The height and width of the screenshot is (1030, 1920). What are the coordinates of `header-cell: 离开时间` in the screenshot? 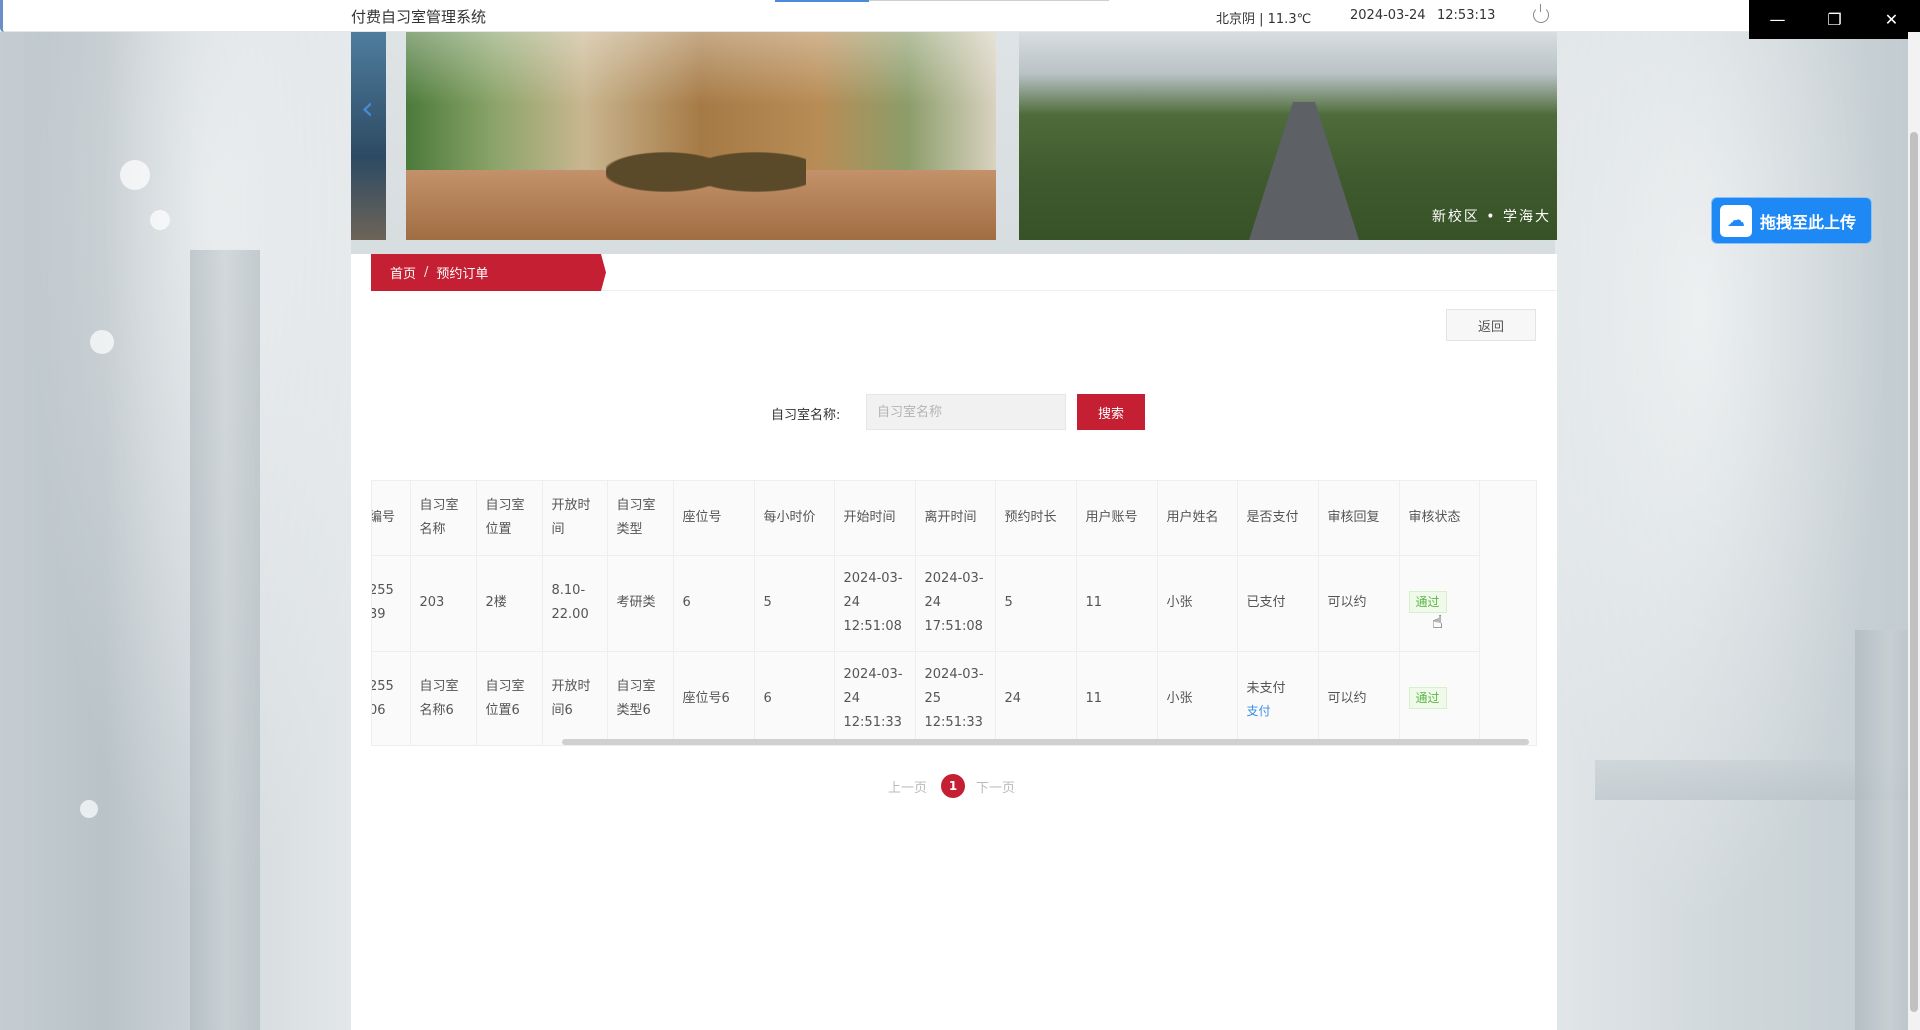 It's located at (955, 518).